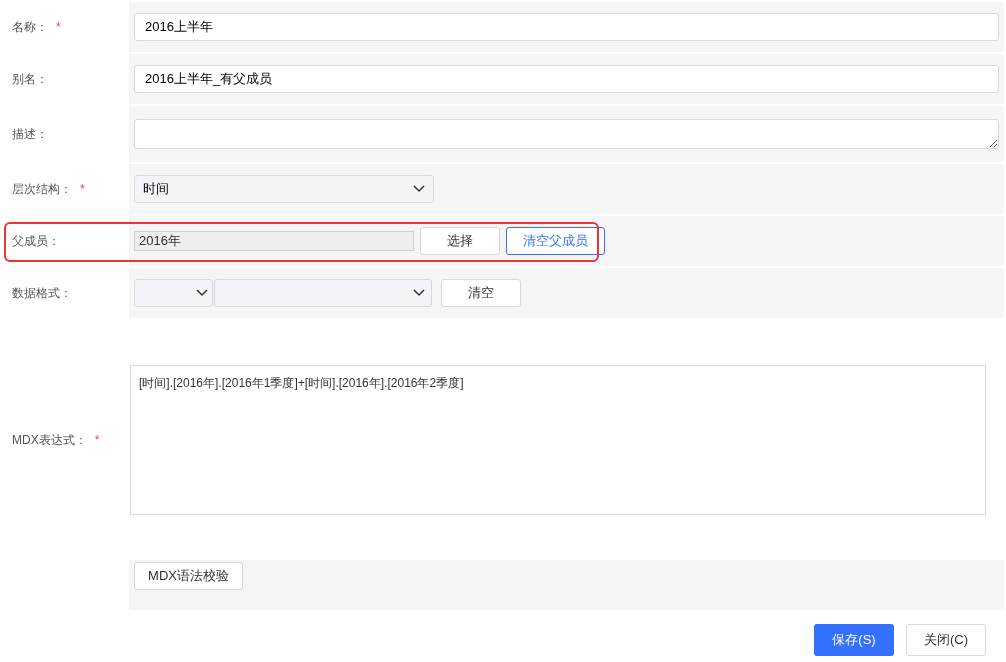 The image size is (1006, 662). What do you see at coordinates (274, 241) in the screenshot?
I see `parent-member-field: 2016年` at bounding box center [274, 241].